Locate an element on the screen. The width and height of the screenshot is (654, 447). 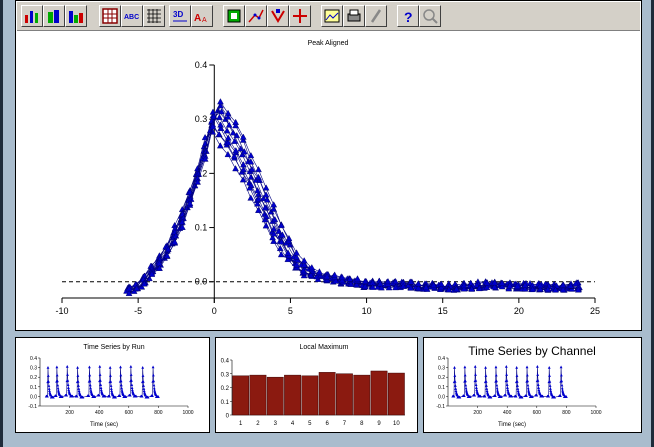
y-tick-label: 0.2 is located at coordinates (441, 378).